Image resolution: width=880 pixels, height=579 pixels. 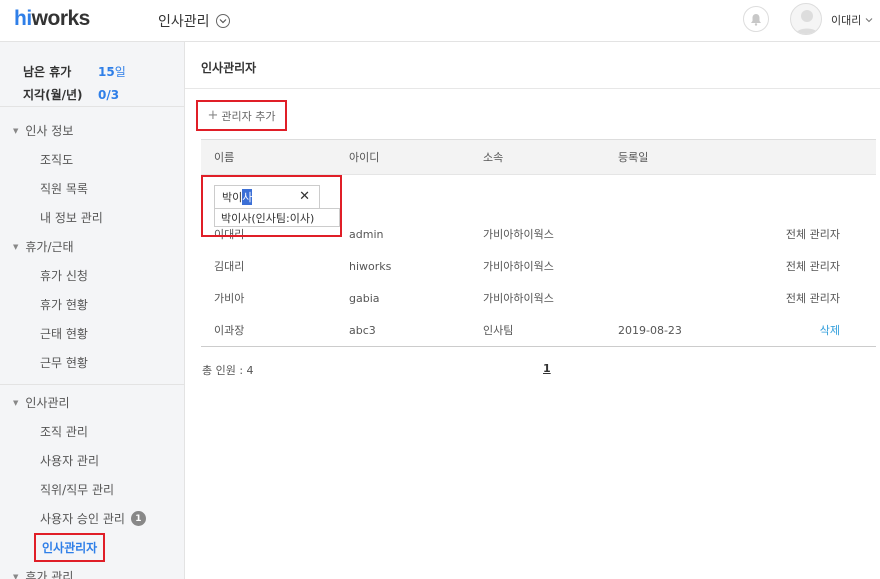 I want to click on add-admin-button: + 관리자 추가, so click(x=241, y=115).